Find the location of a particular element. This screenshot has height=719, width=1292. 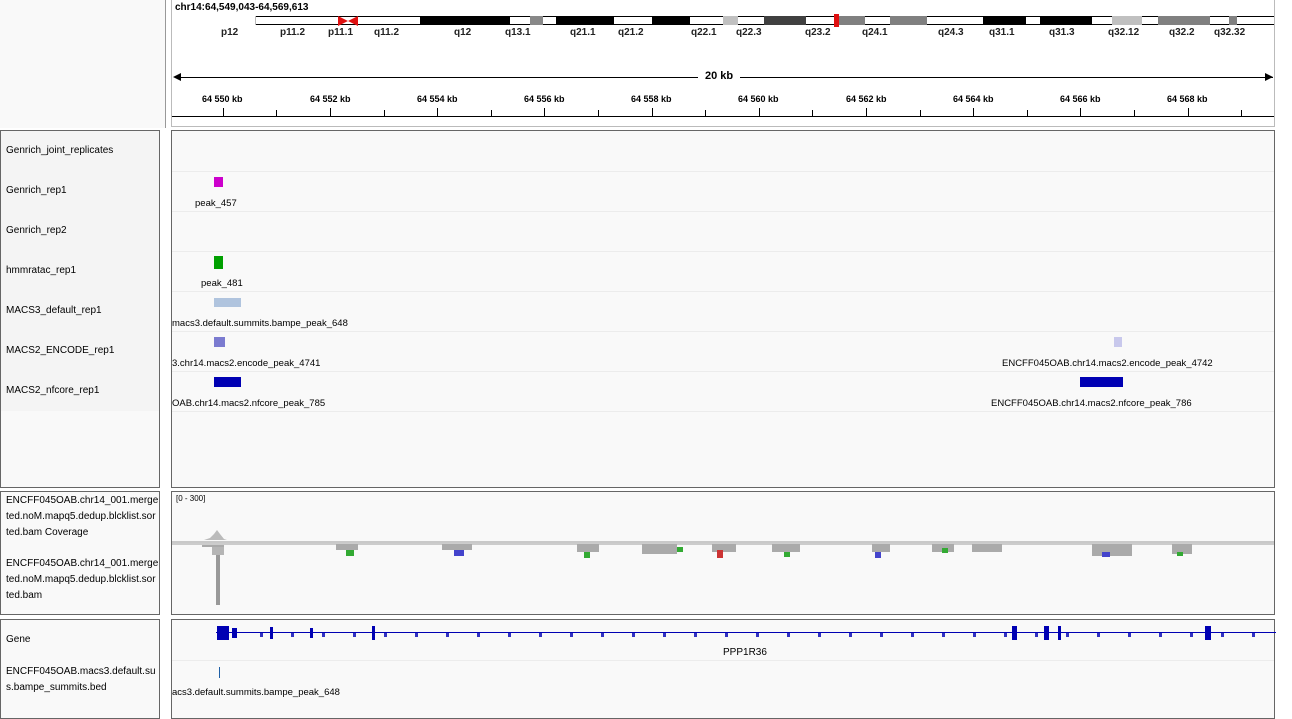

summit-track-name-line: ENCFF045OAB.macs3.default.su is located at coordinates (83, 671).